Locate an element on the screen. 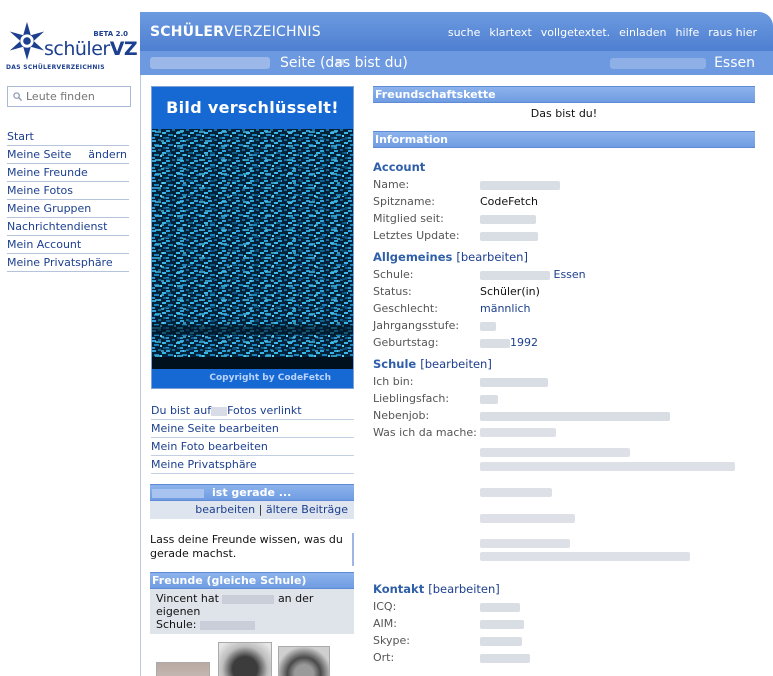 This screenshot has width=773, height=676. info-row: Name: is located at coordinates (564, 184).